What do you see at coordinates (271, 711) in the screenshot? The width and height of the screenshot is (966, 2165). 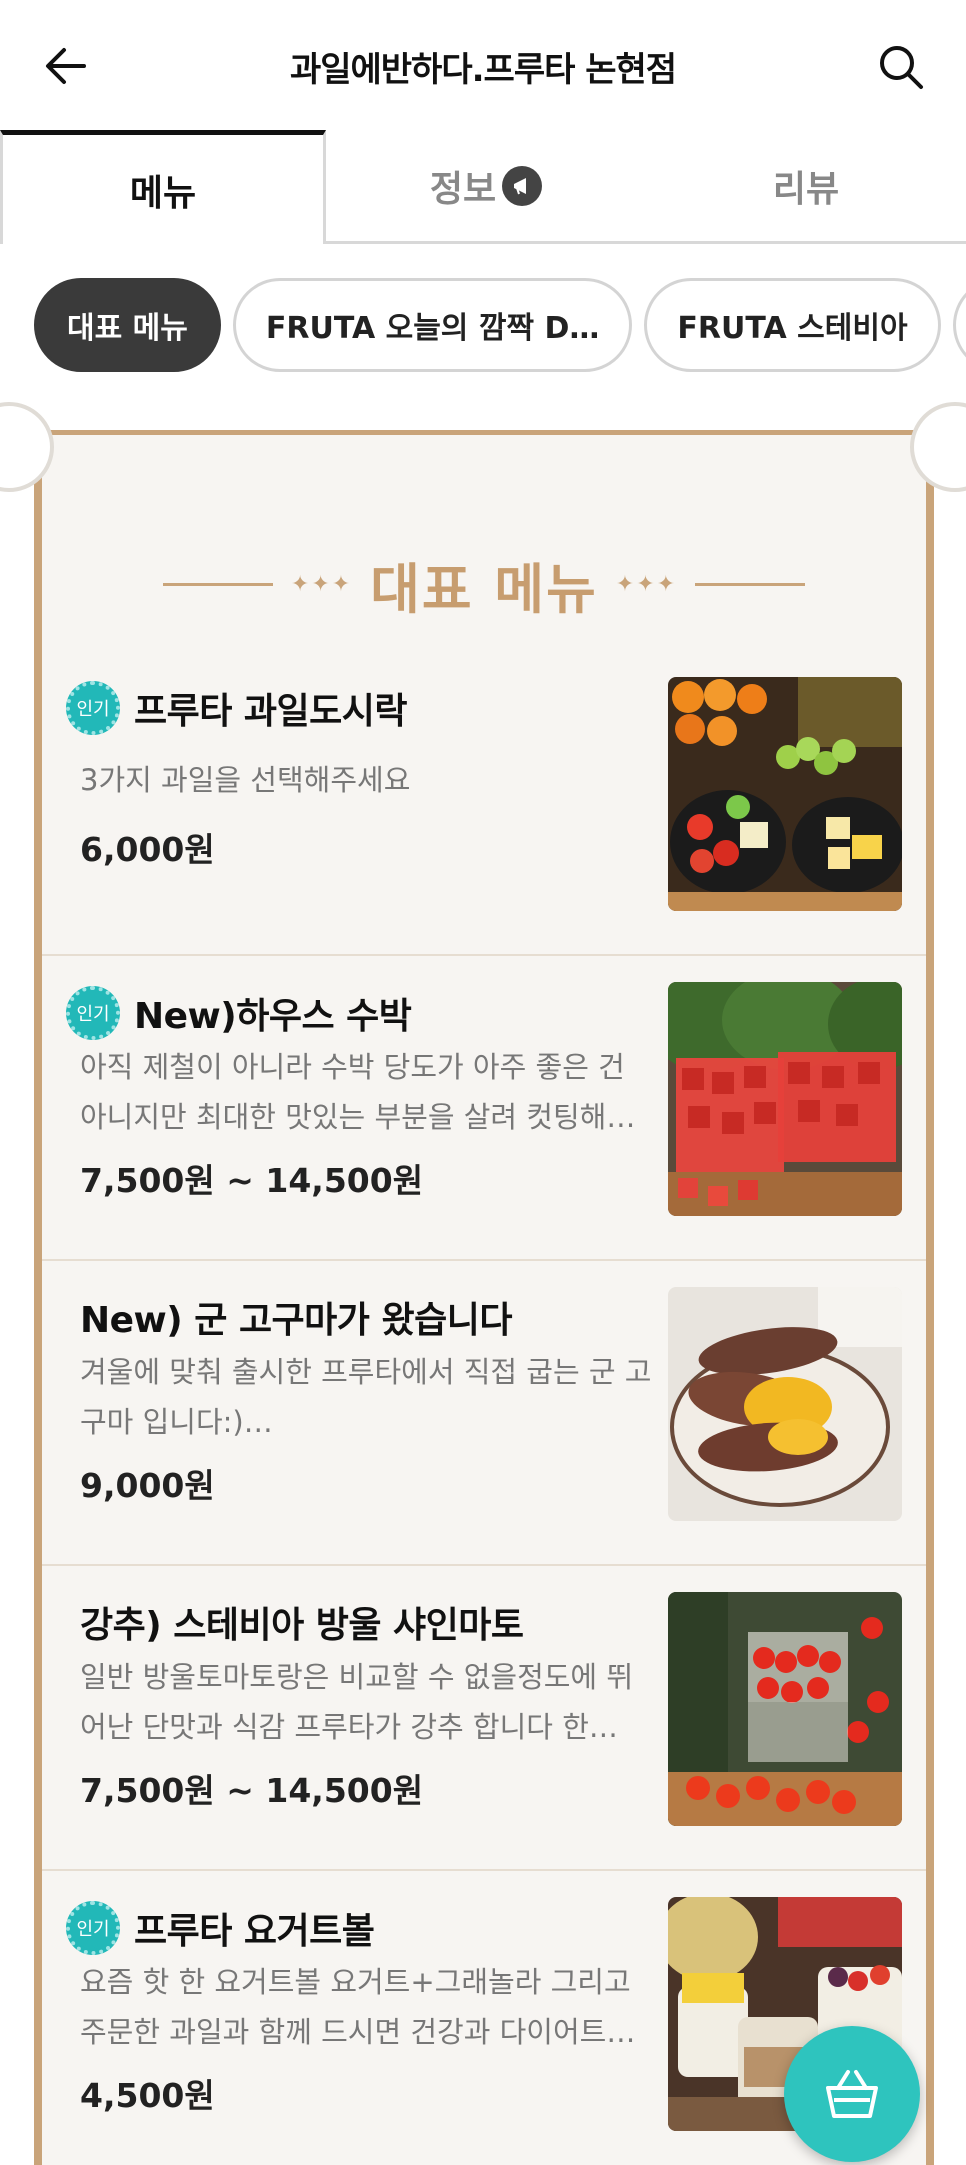 I see `item-name: 프루타 과일도시락` at bounding box center [271, 711].